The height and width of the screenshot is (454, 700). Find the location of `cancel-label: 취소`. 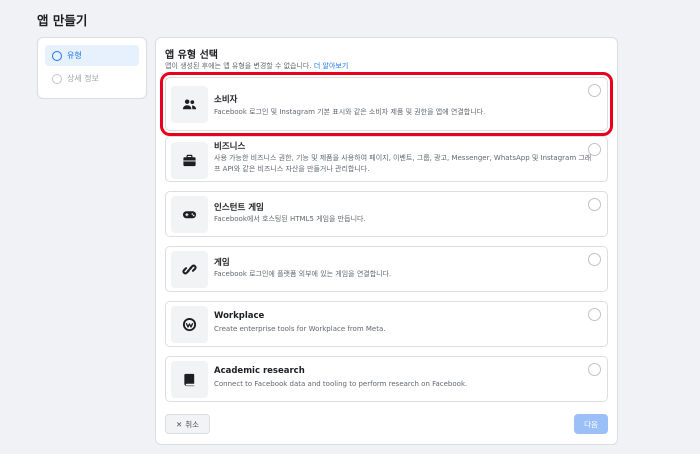

cancel-label: 취소 is located at coordinates (192, 424).